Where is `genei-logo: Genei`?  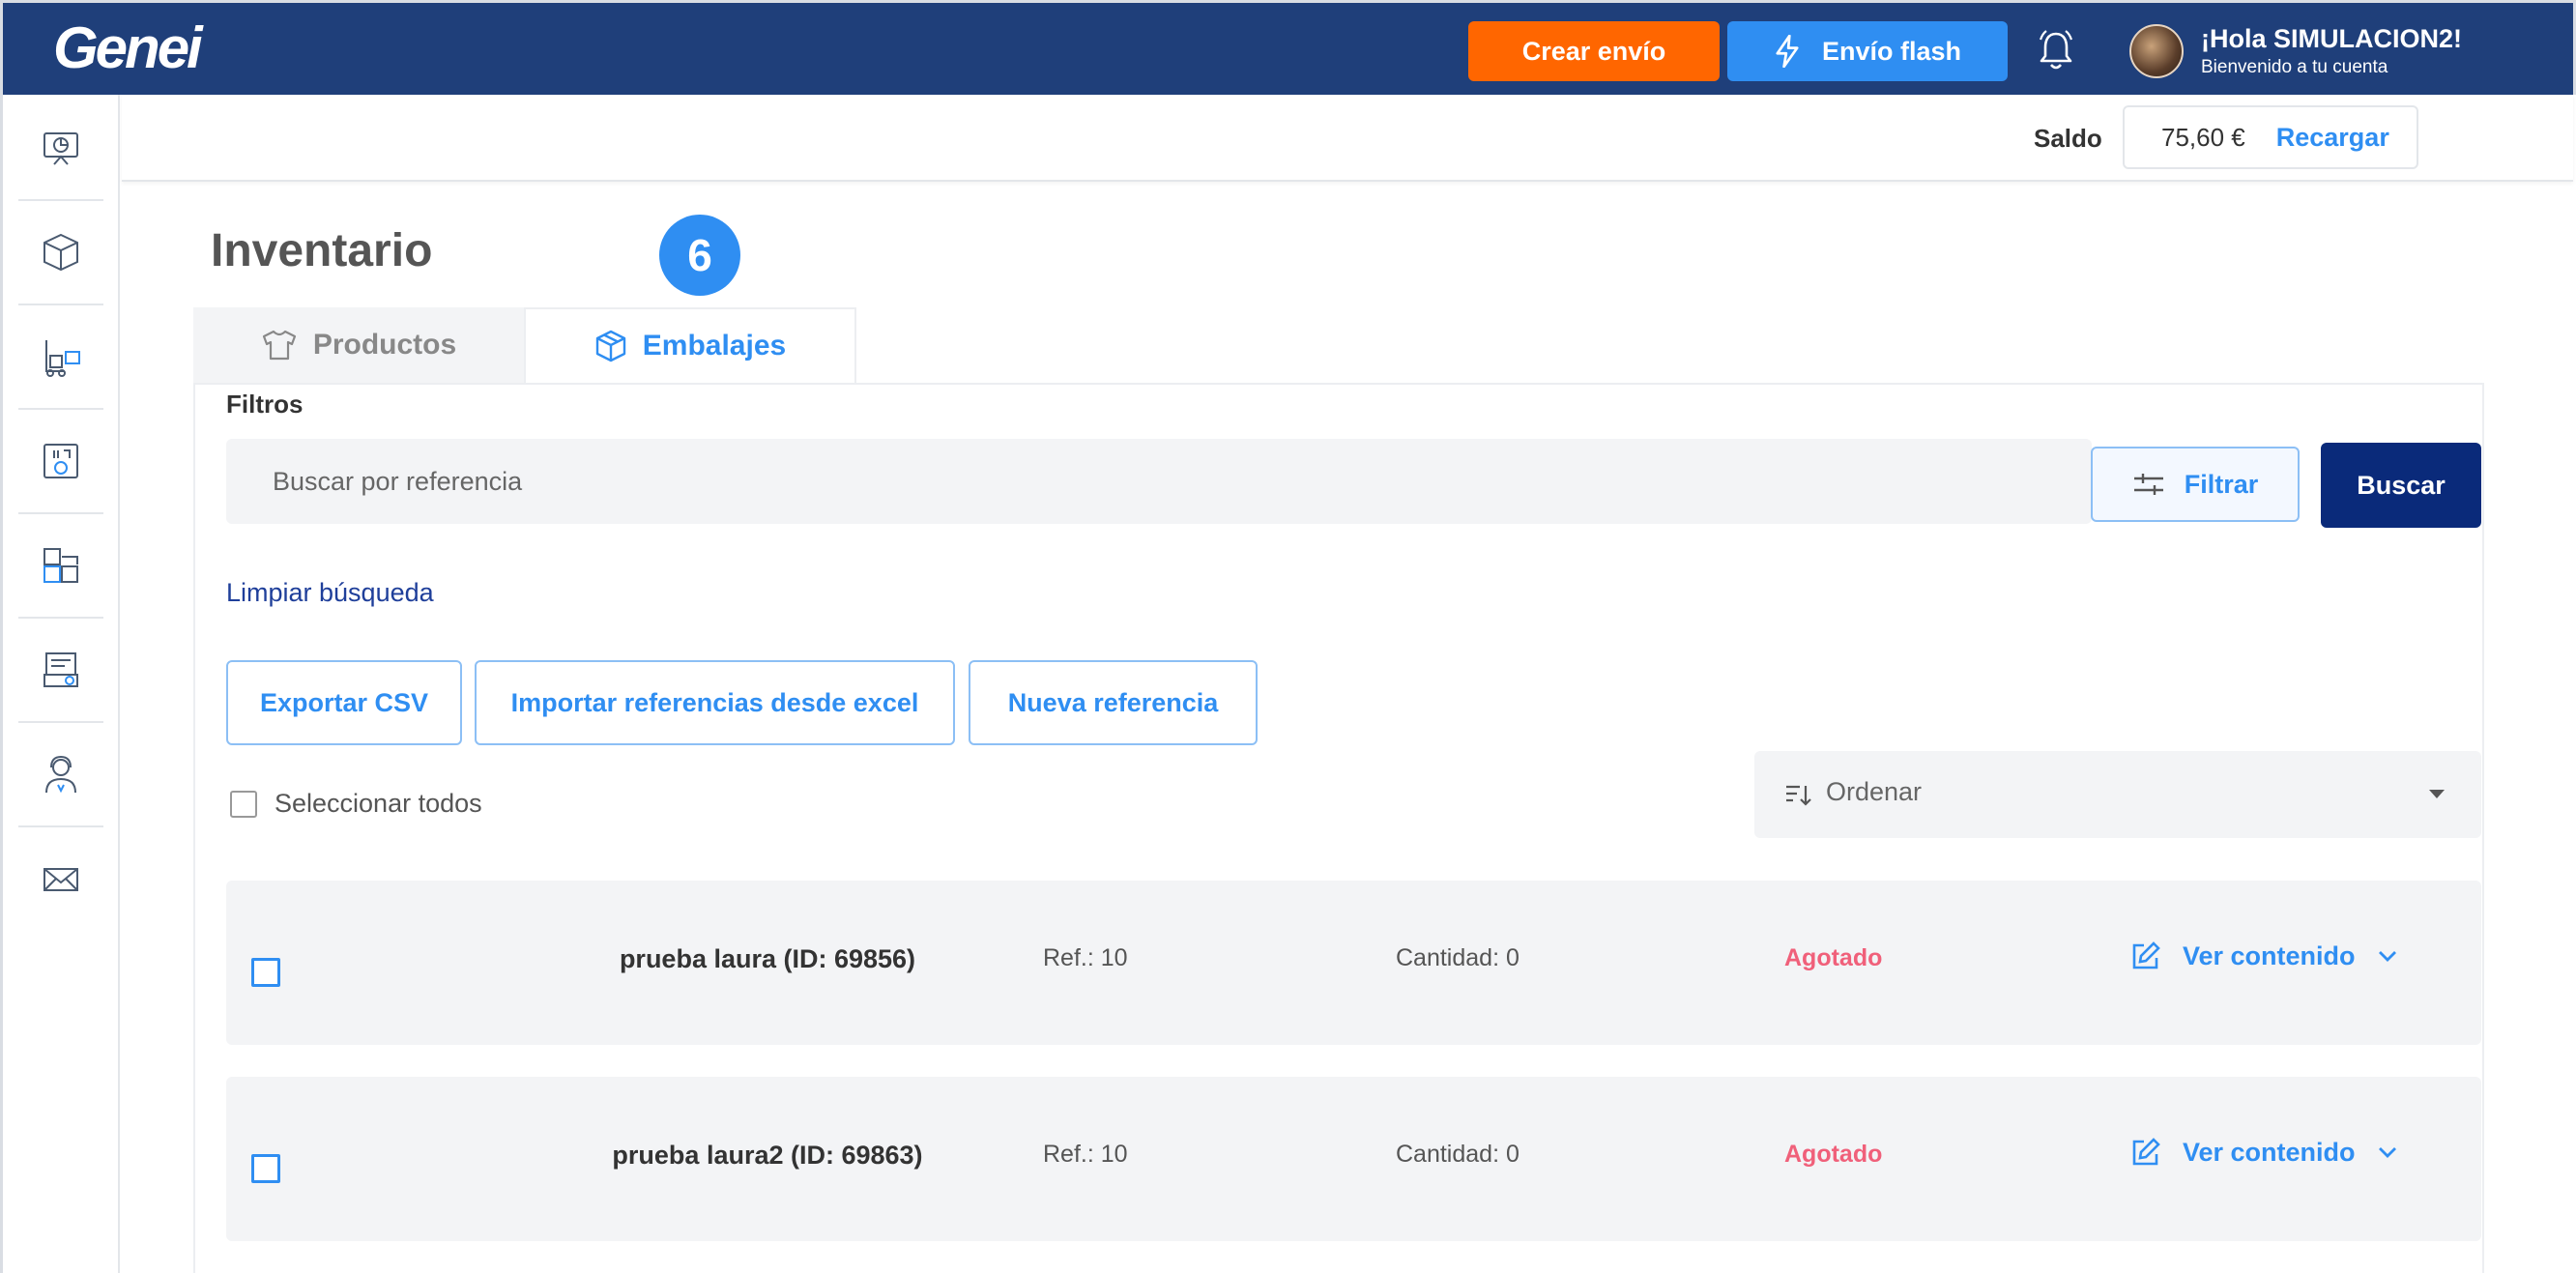
genei-logo: Genei is located at coordinates (128, 47).